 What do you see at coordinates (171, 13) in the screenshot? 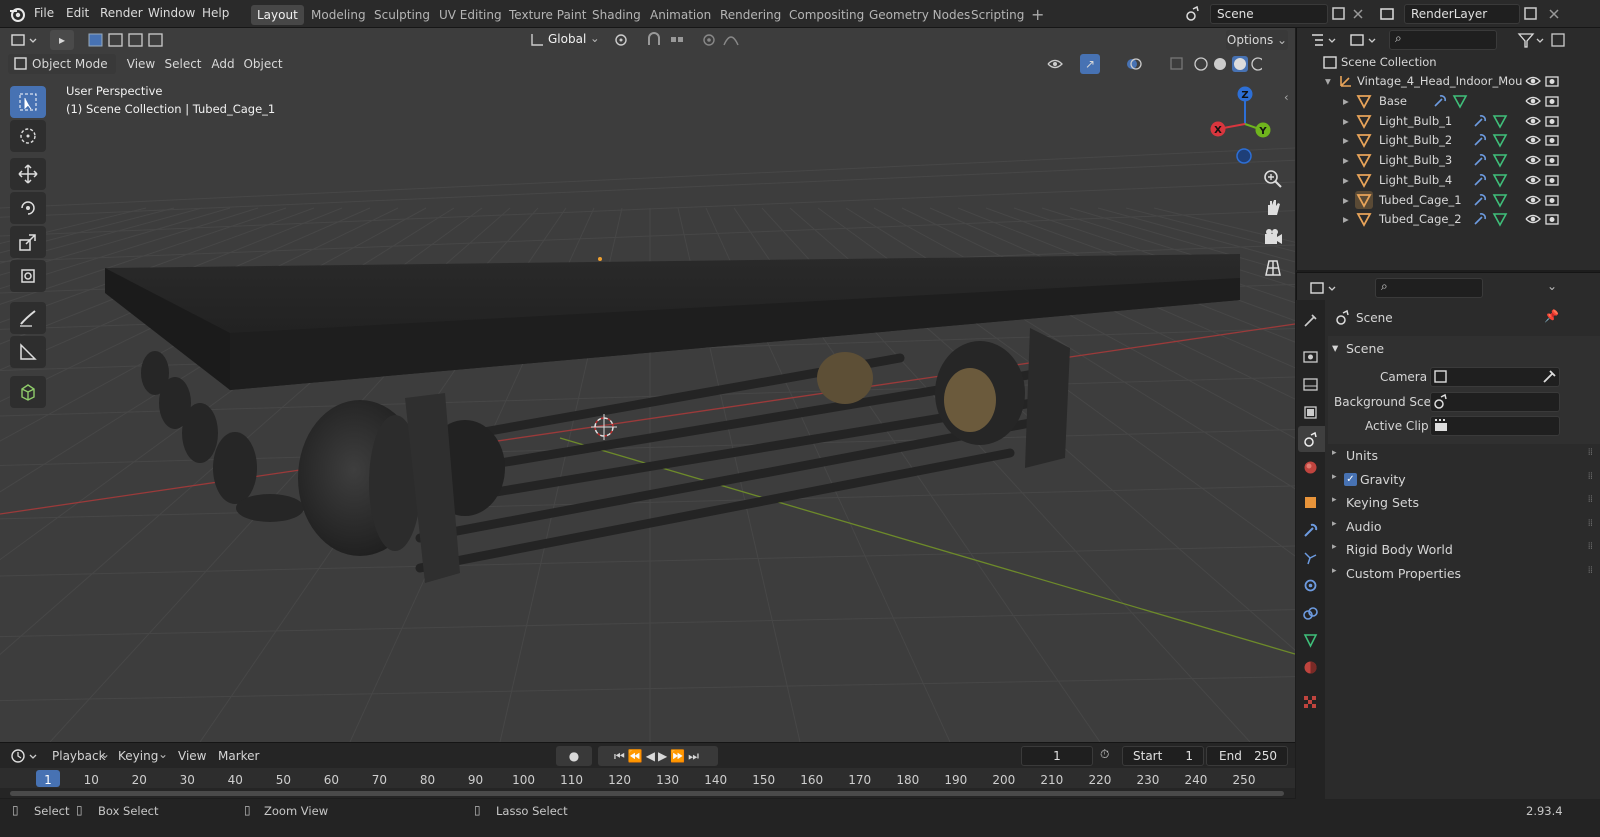
I see `menu-window: Window` at bounding box center [171, 13].